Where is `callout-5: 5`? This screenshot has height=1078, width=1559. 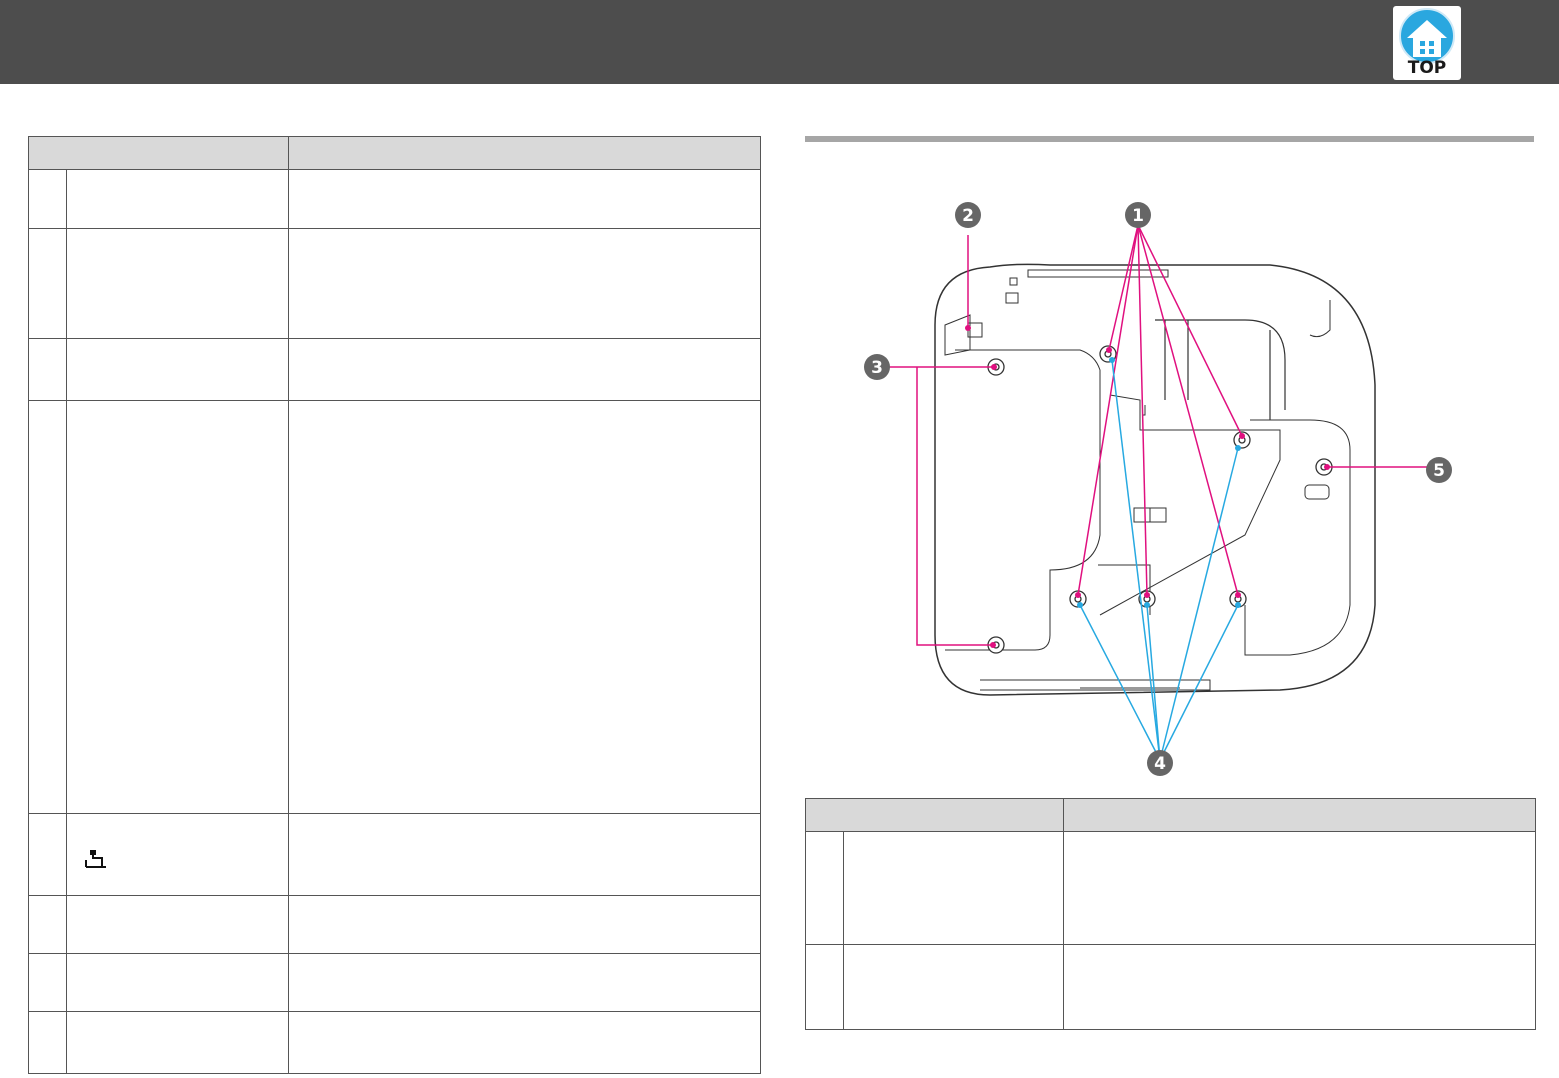
callout-5: 5 is located at coordinates (1439, 470).